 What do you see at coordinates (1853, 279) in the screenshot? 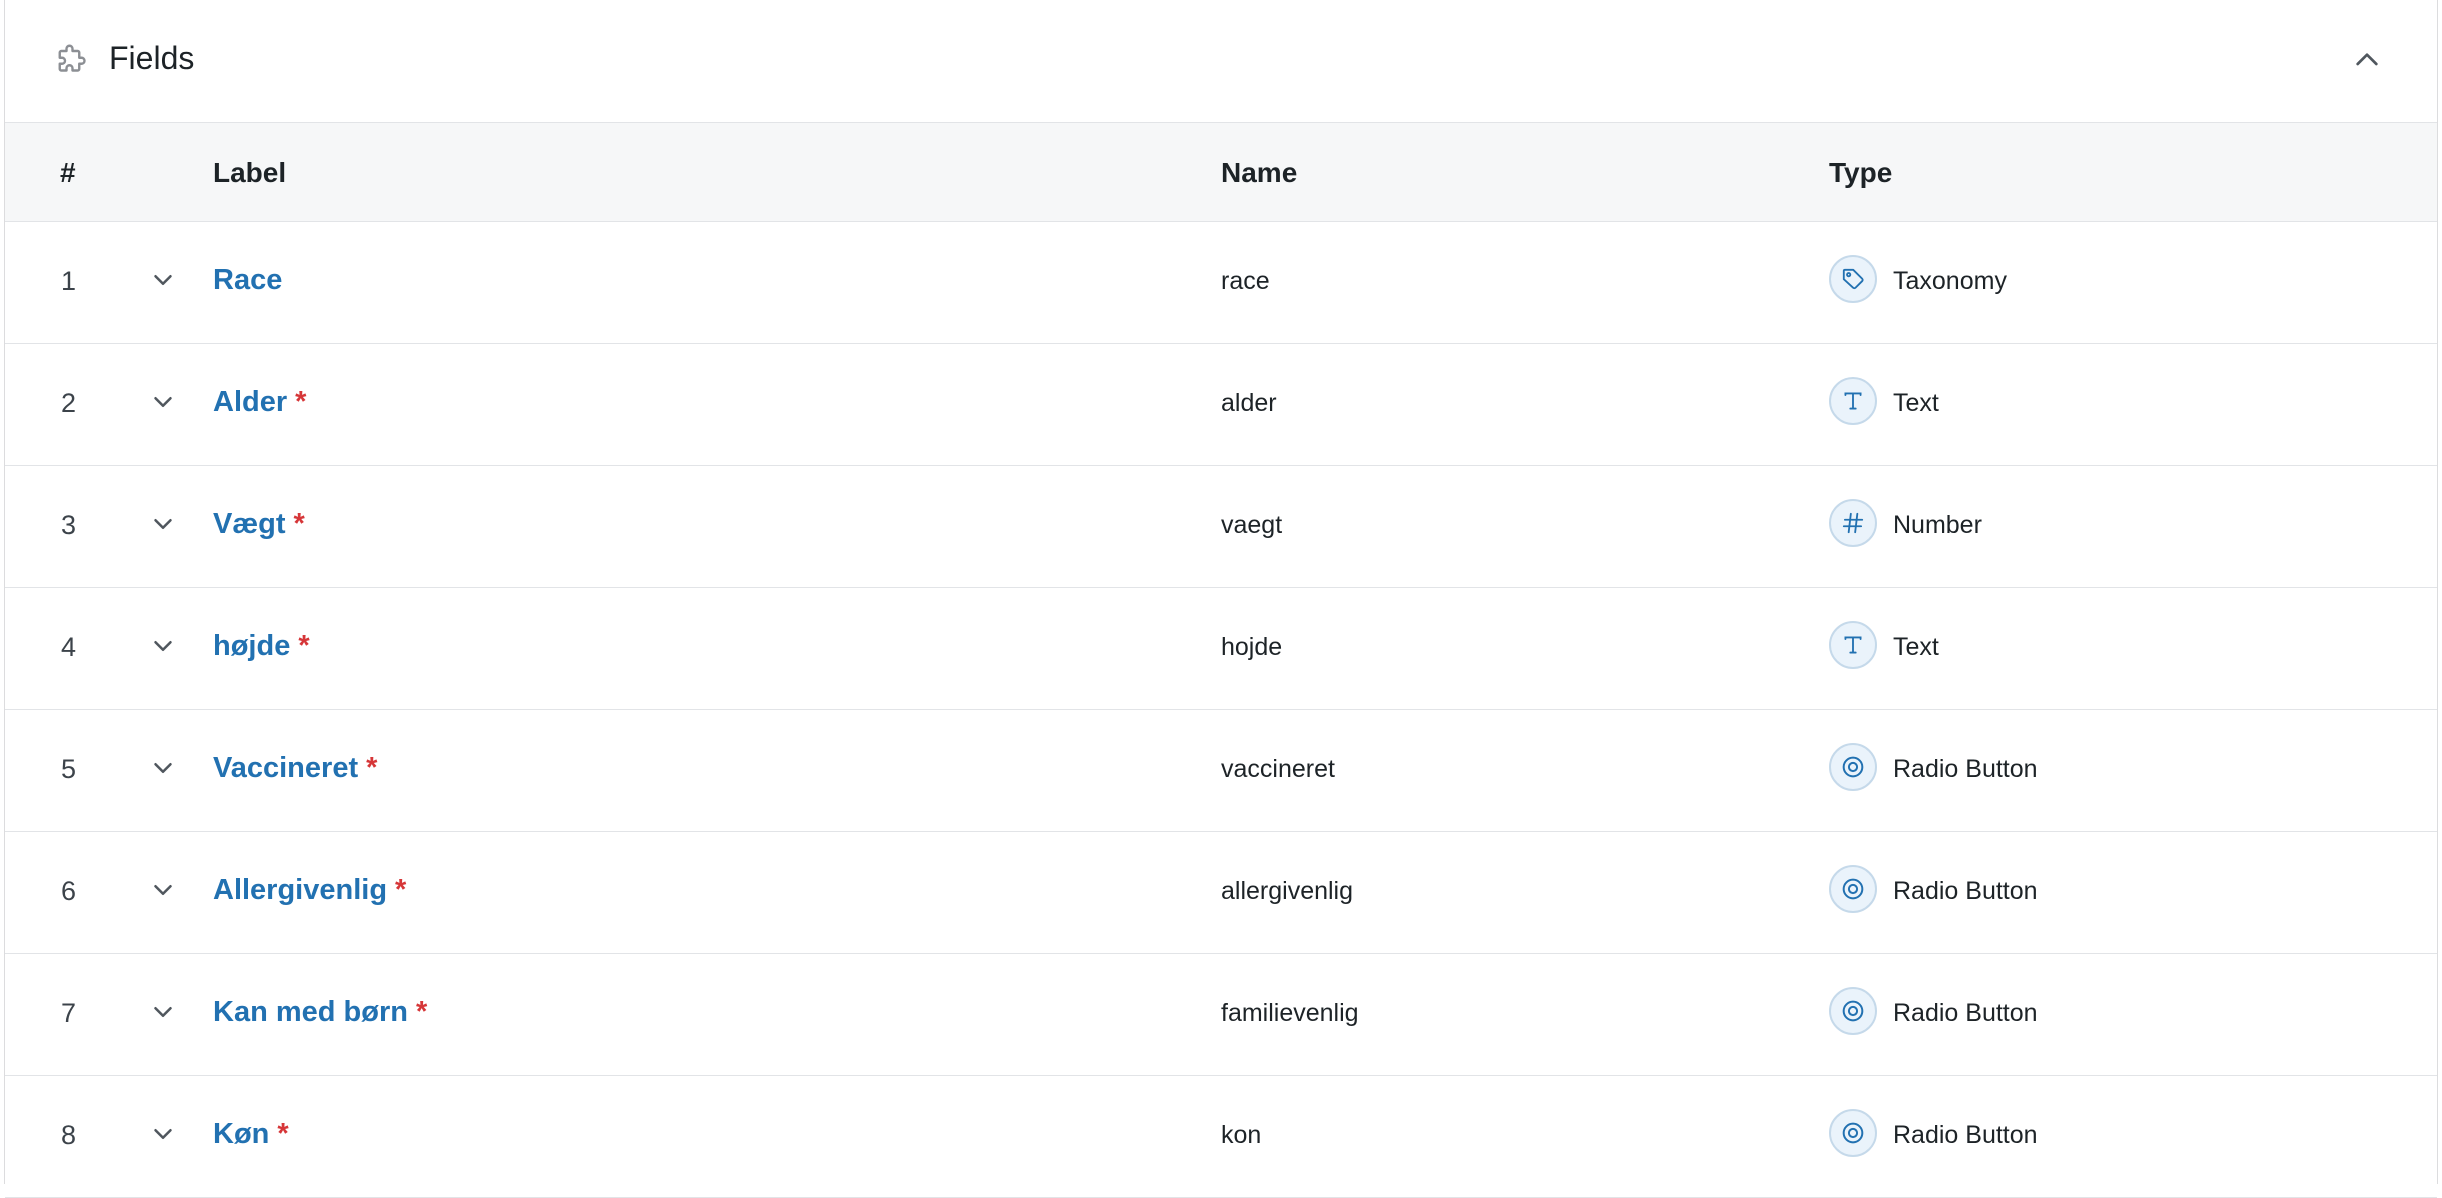
I see `tag-icon` at bounding box center [1853, 279].